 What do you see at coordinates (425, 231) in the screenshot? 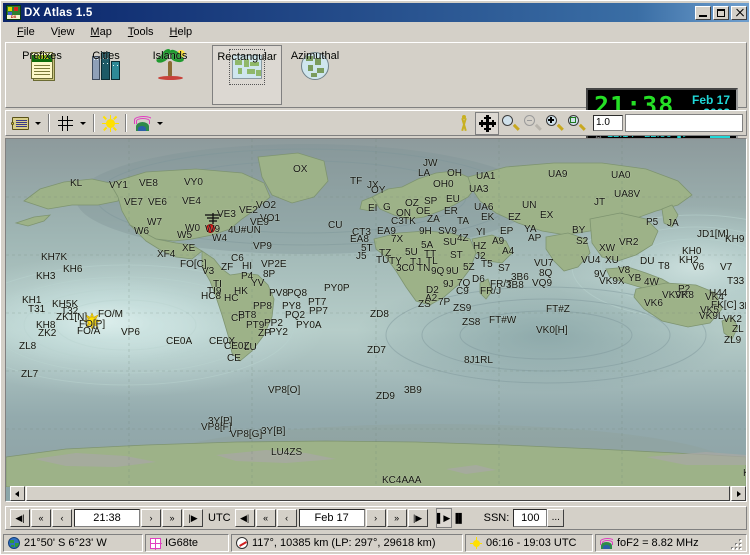
I see `map-prefix-label: 9H` at bounding box center [425, 231].